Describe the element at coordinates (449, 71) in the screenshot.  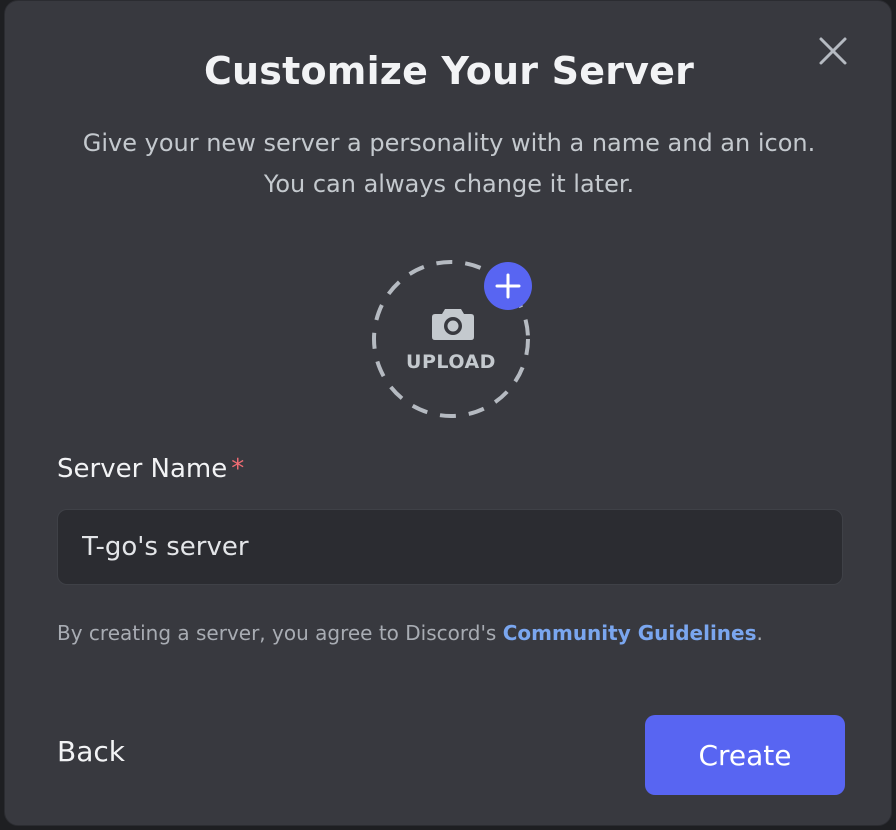
I see `dialog-title: Customize Your Server` at that location.